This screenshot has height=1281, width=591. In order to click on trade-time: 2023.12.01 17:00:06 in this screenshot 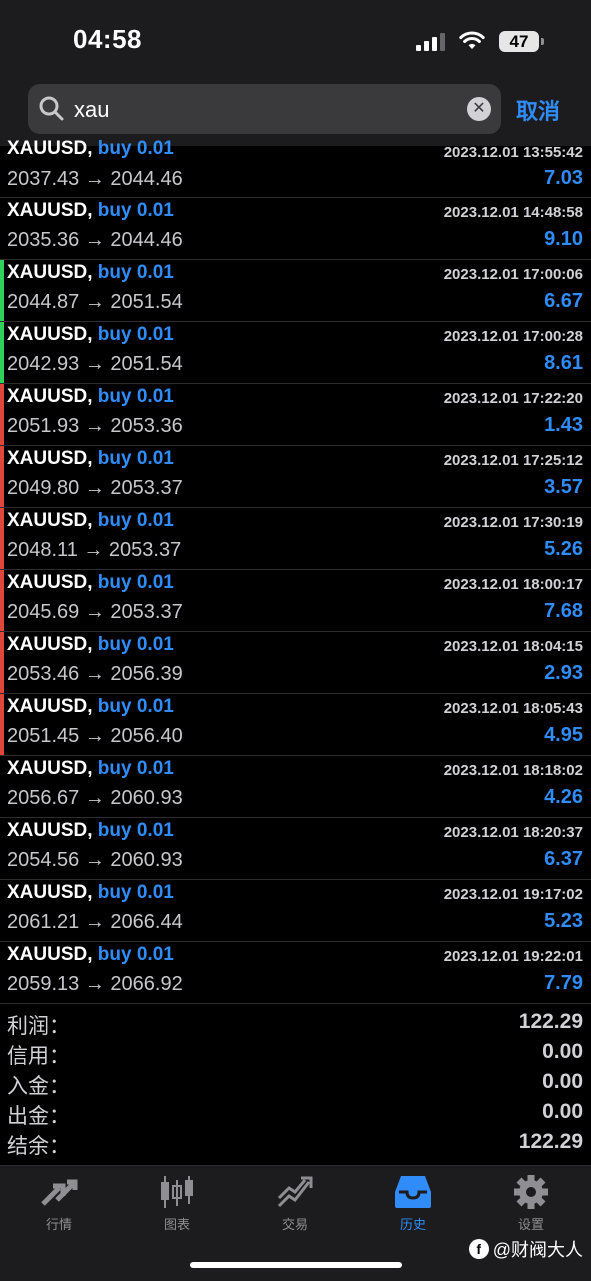, I will do `click(513, 274)`.